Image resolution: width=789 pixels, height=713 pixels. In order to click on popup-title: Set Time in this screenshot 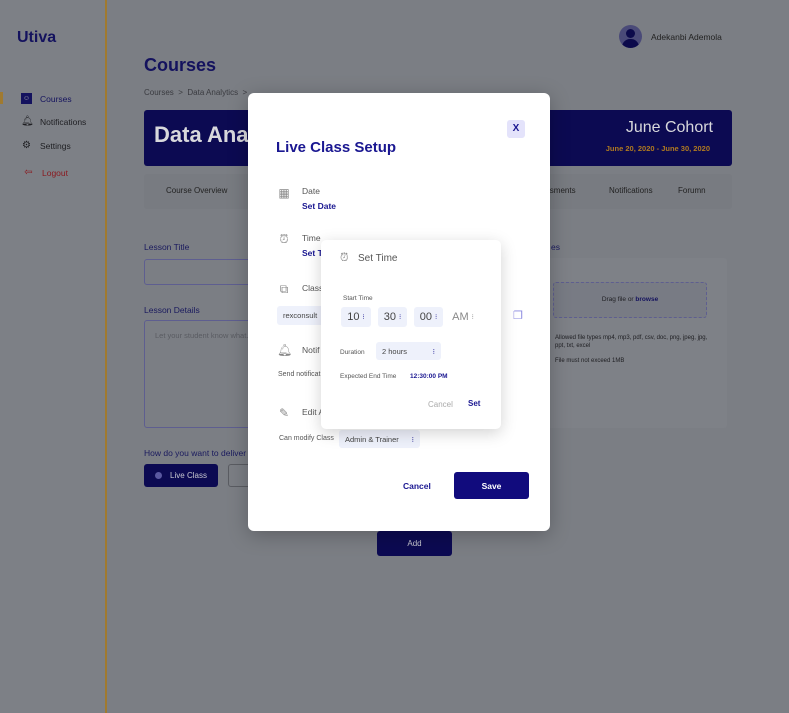, I will do `click(378, 258)`.